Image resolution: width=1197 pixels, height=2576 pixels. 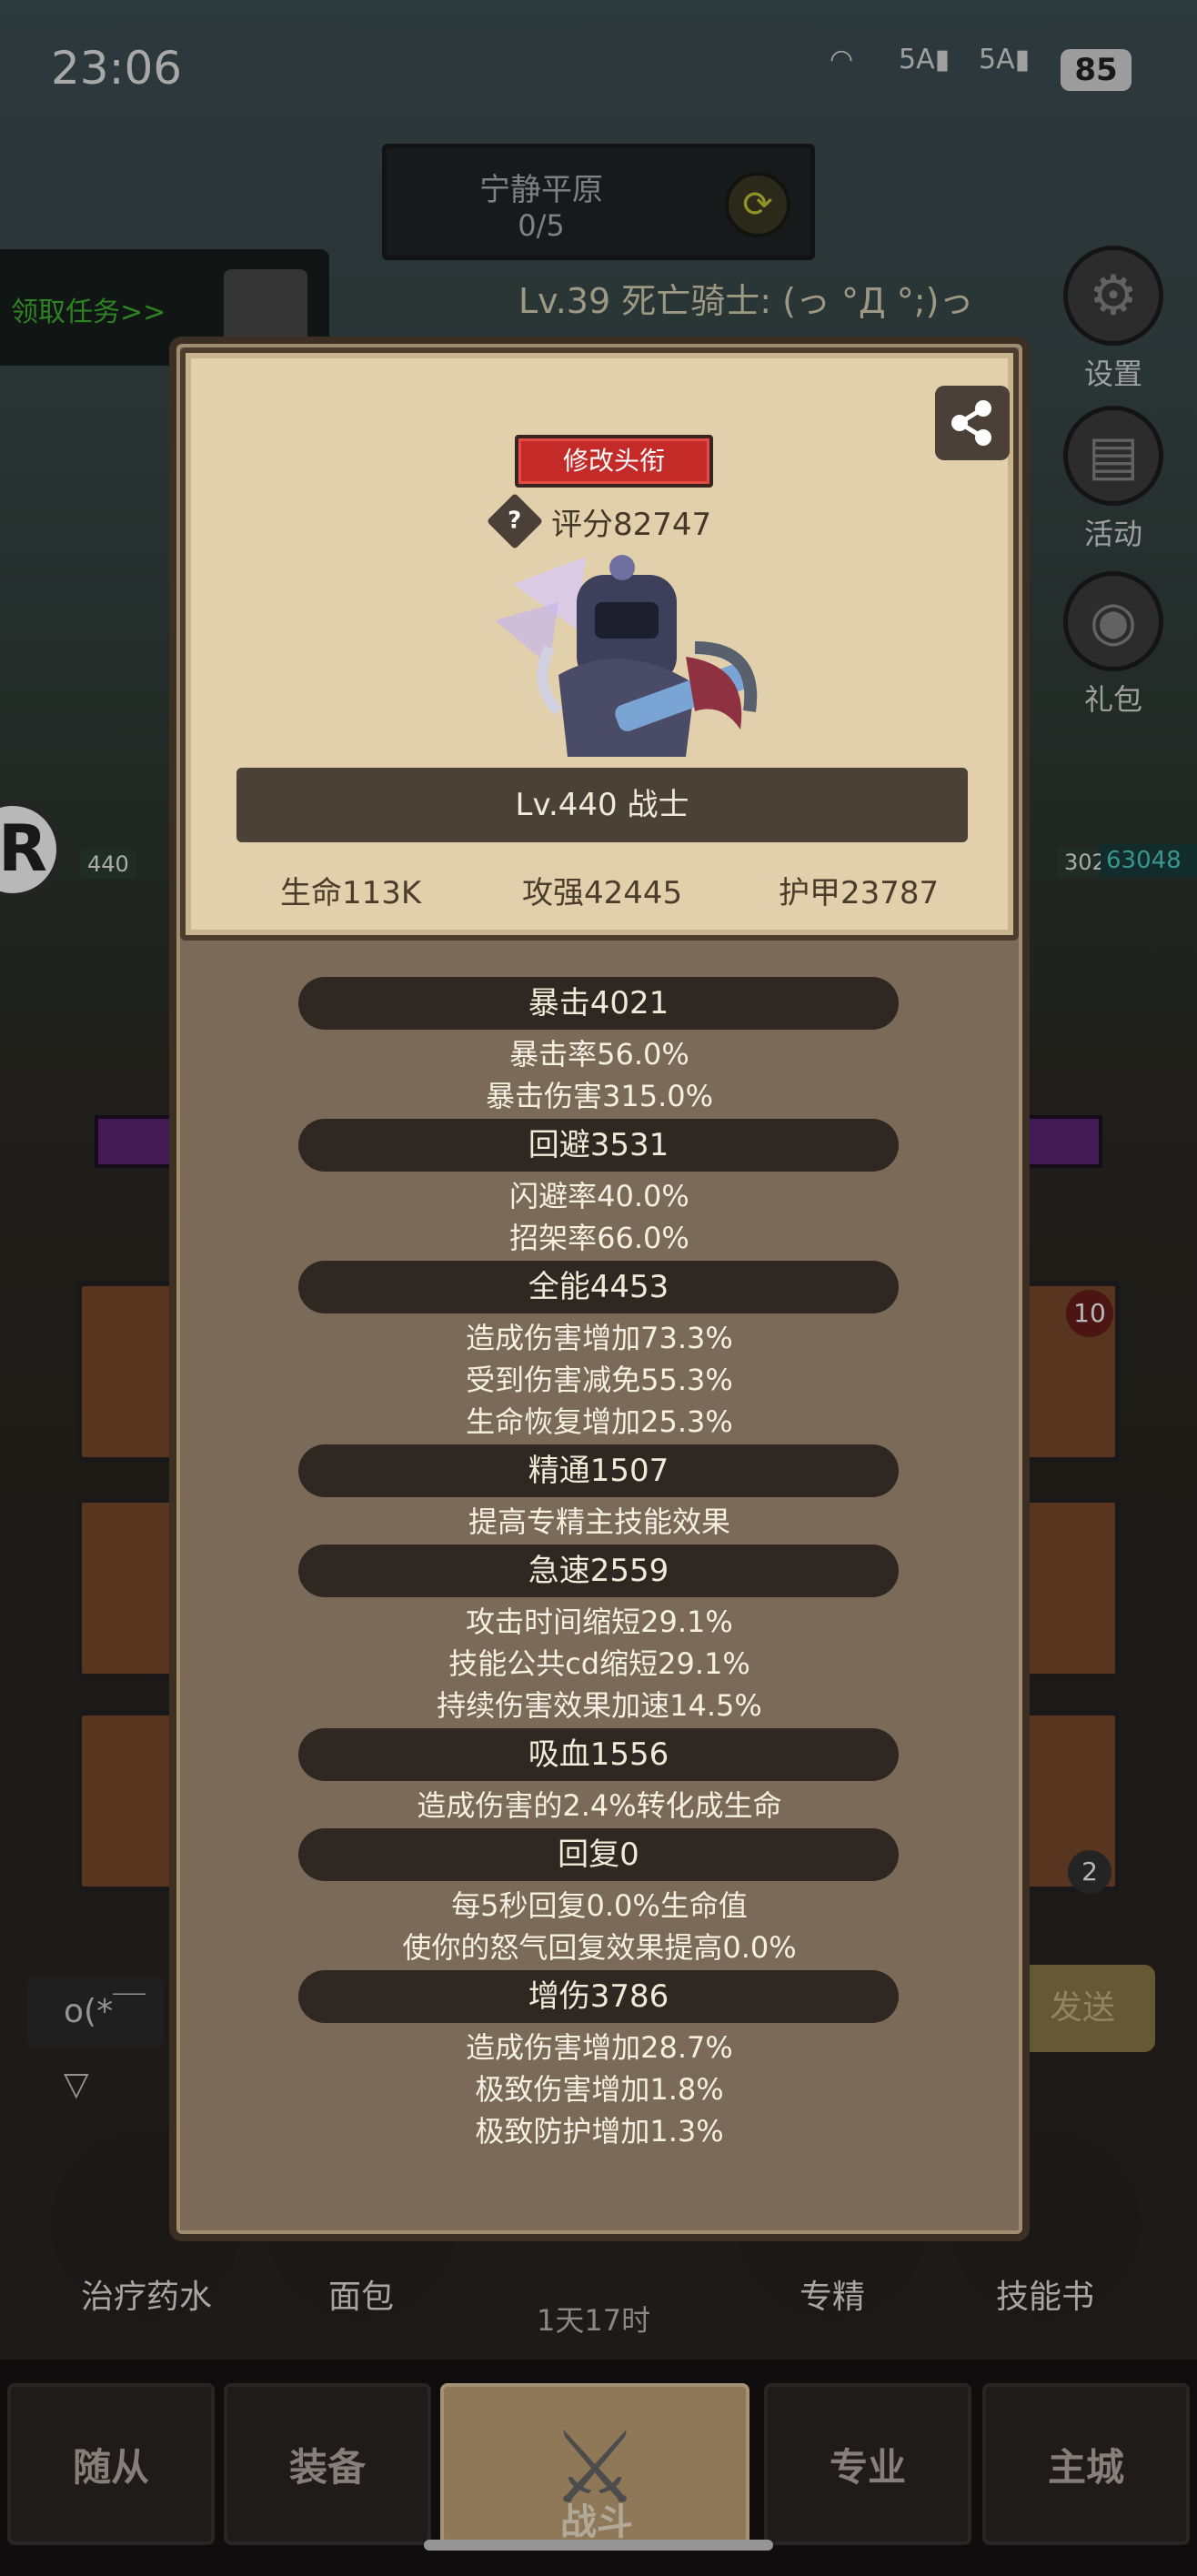 I want to click on stat-line: 每5秒回复0.0%生命值, so click(x=599, y=1905).